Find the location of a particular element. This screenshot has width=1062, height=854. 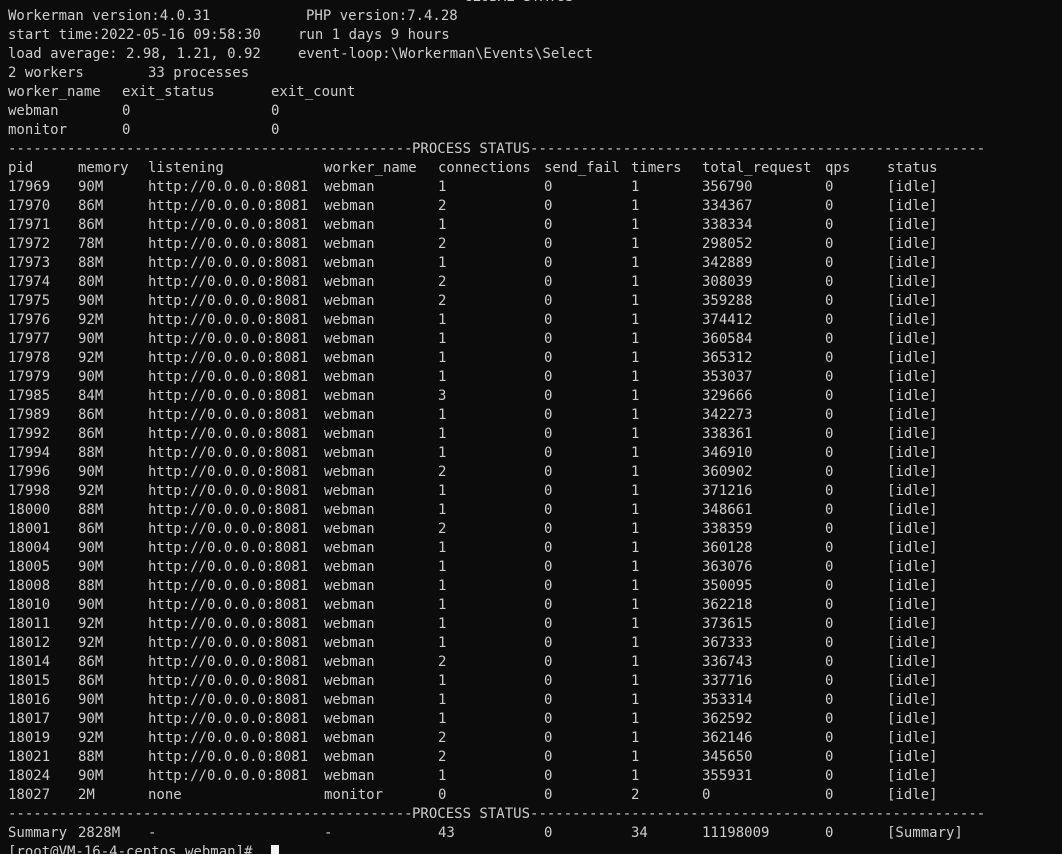

summary-cell: 0 is located at coordinates (548, 833).